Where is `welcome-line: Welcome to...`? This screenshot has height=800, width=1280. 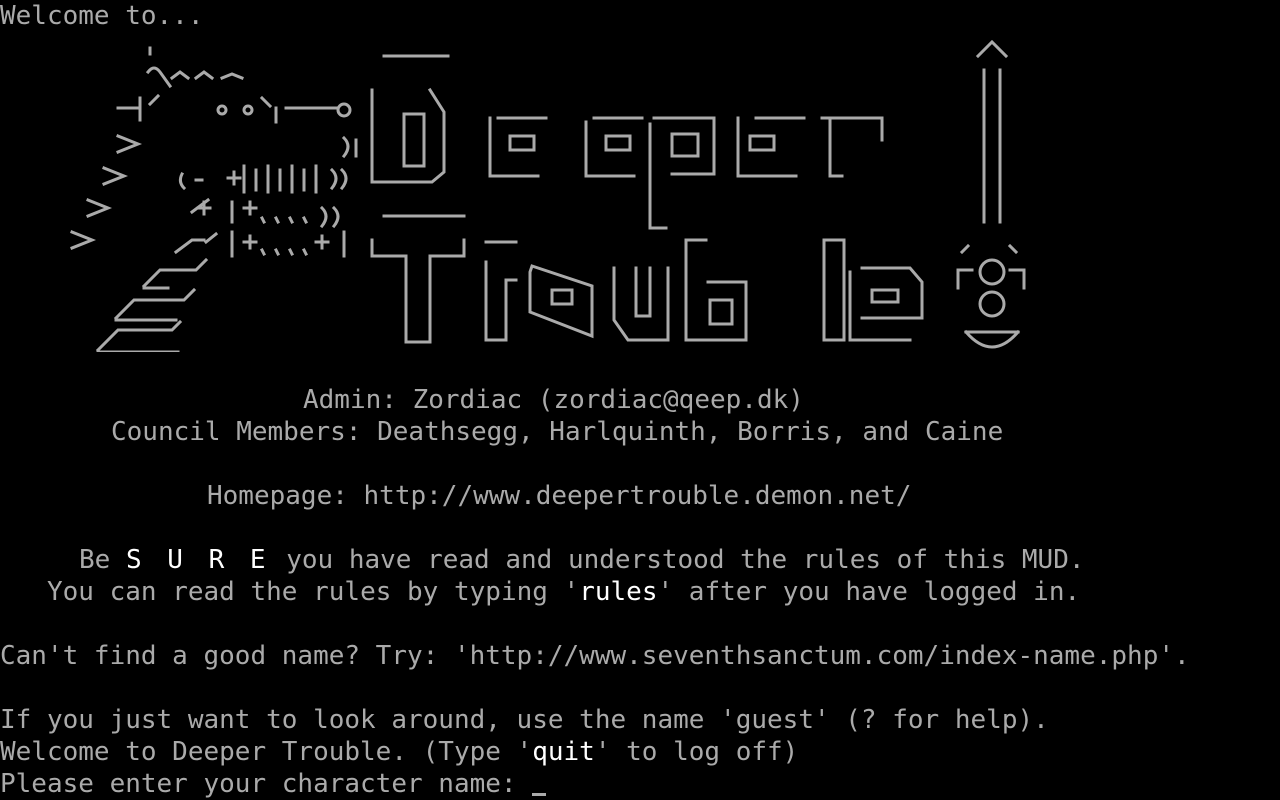 welcome-line: Welcome to... is located at coordinates (102, 16).